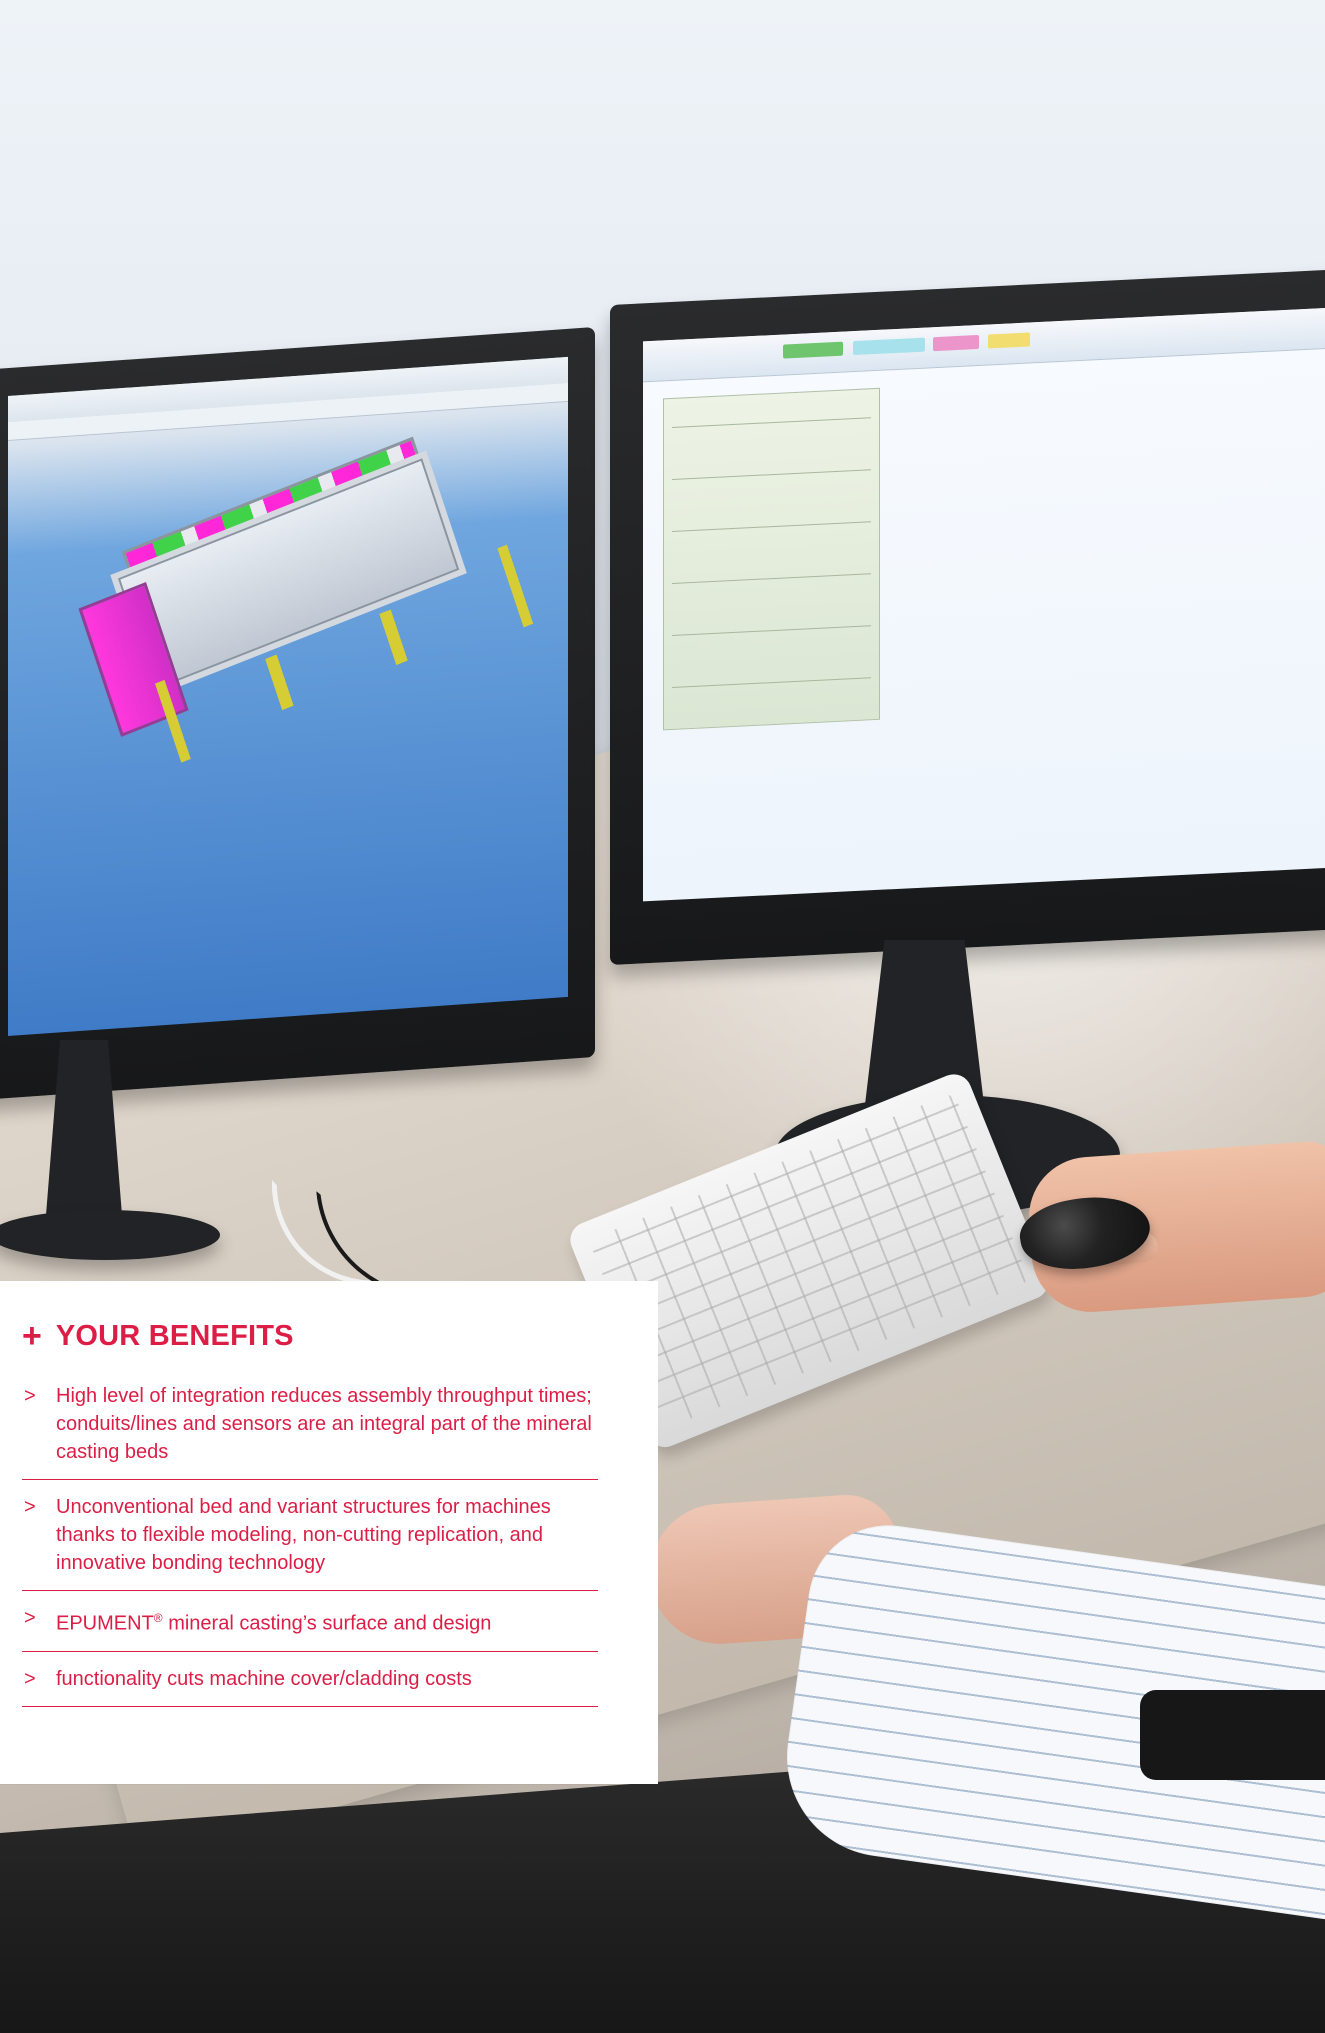 The height and width of the screenshot is (2033, 1325). I want to click on registered-mark: ®, so click(158, 1618).